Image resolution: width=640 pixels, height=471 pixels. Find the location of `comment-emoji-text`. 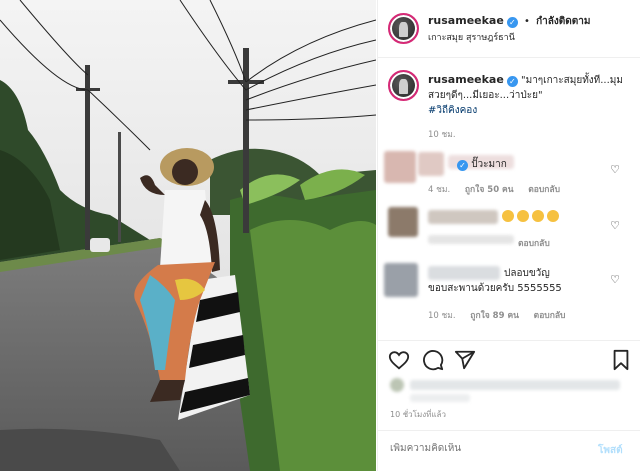

comment-emoji-text is located at coordinates (532, 217).